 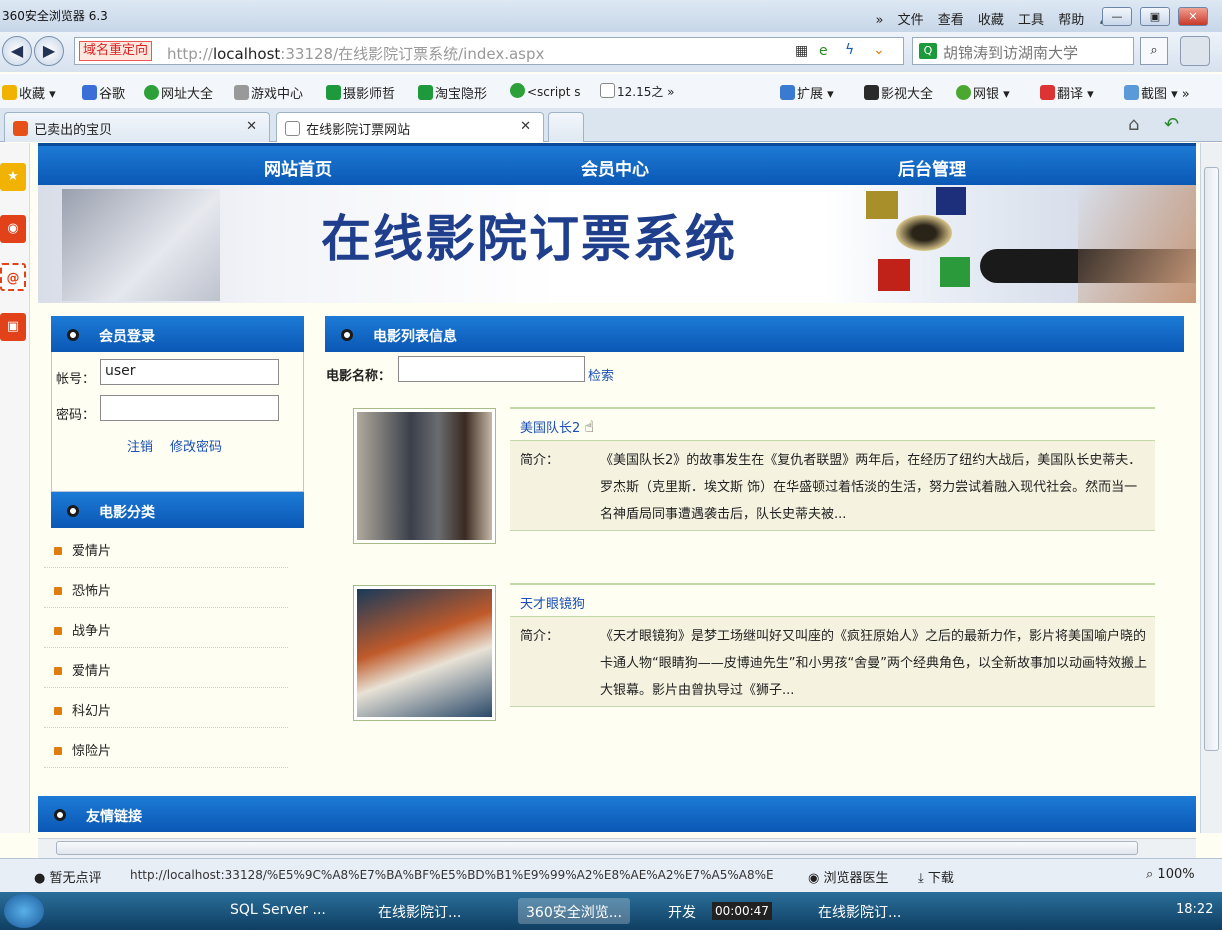 I want to click on bookmark-google: 谷歌, so click(x=103, y=92).